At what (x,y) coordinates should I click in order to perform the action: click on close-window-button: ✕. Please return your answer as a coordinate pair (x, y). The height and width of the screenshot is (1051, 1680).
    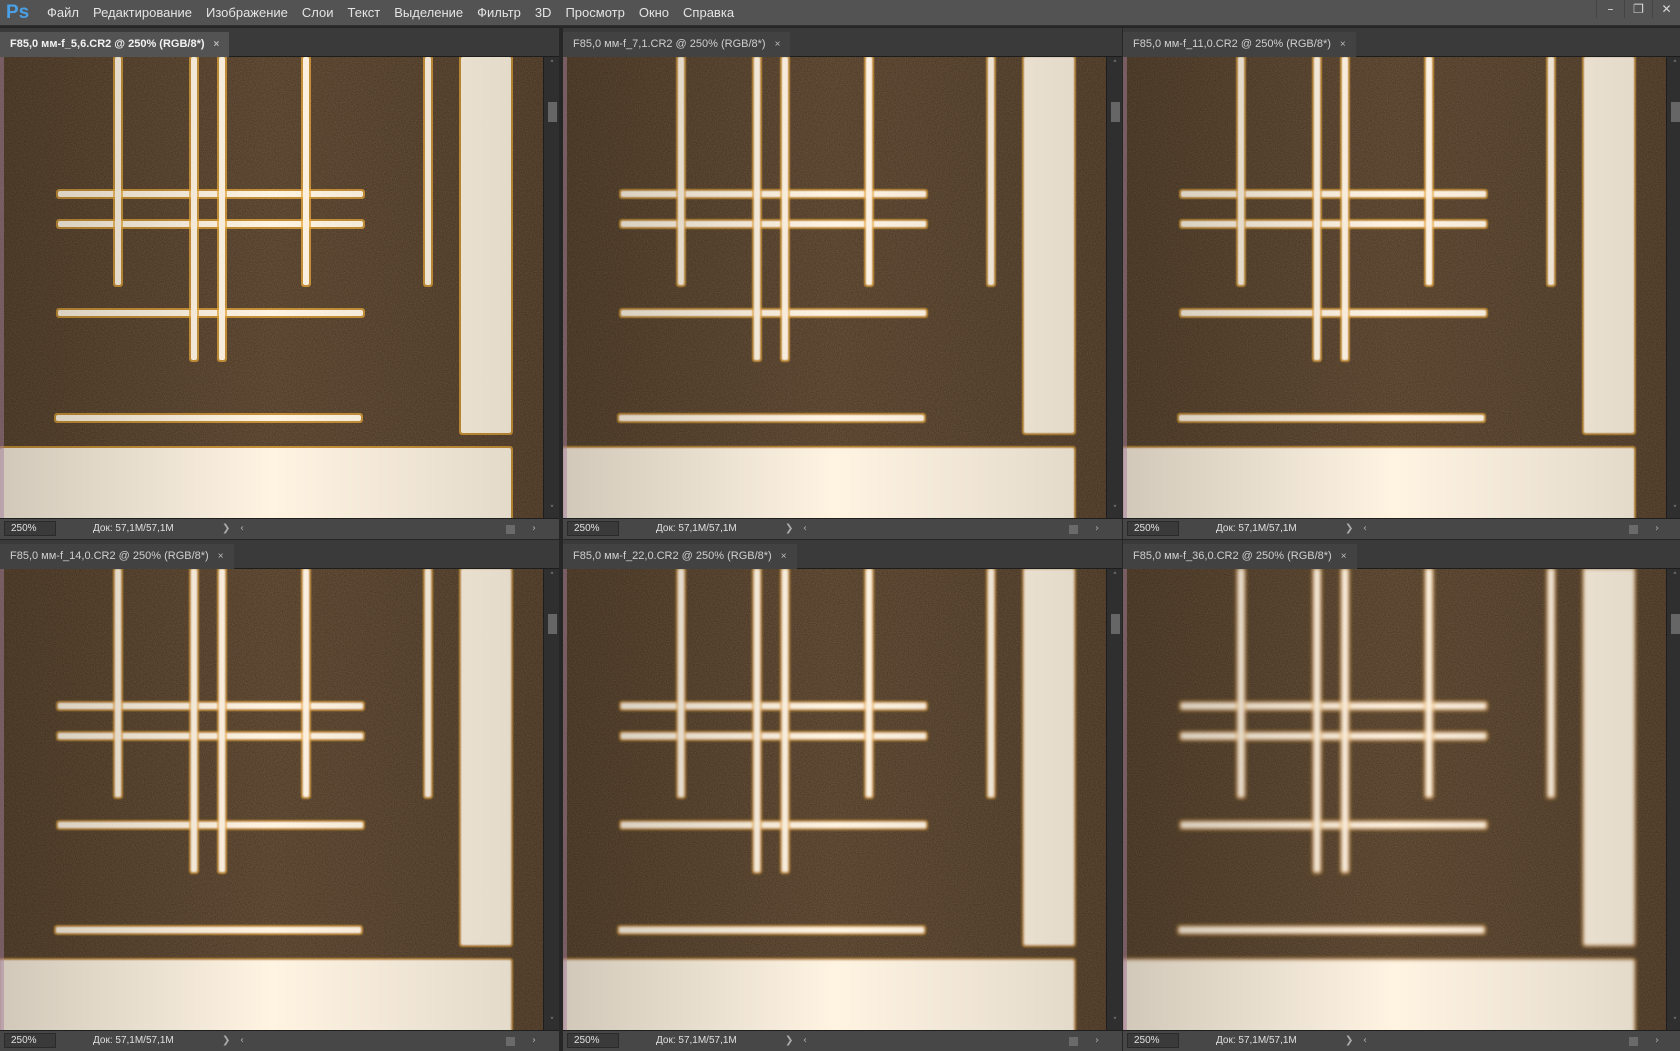
    Looking at the image, I should click on (1666, 9).